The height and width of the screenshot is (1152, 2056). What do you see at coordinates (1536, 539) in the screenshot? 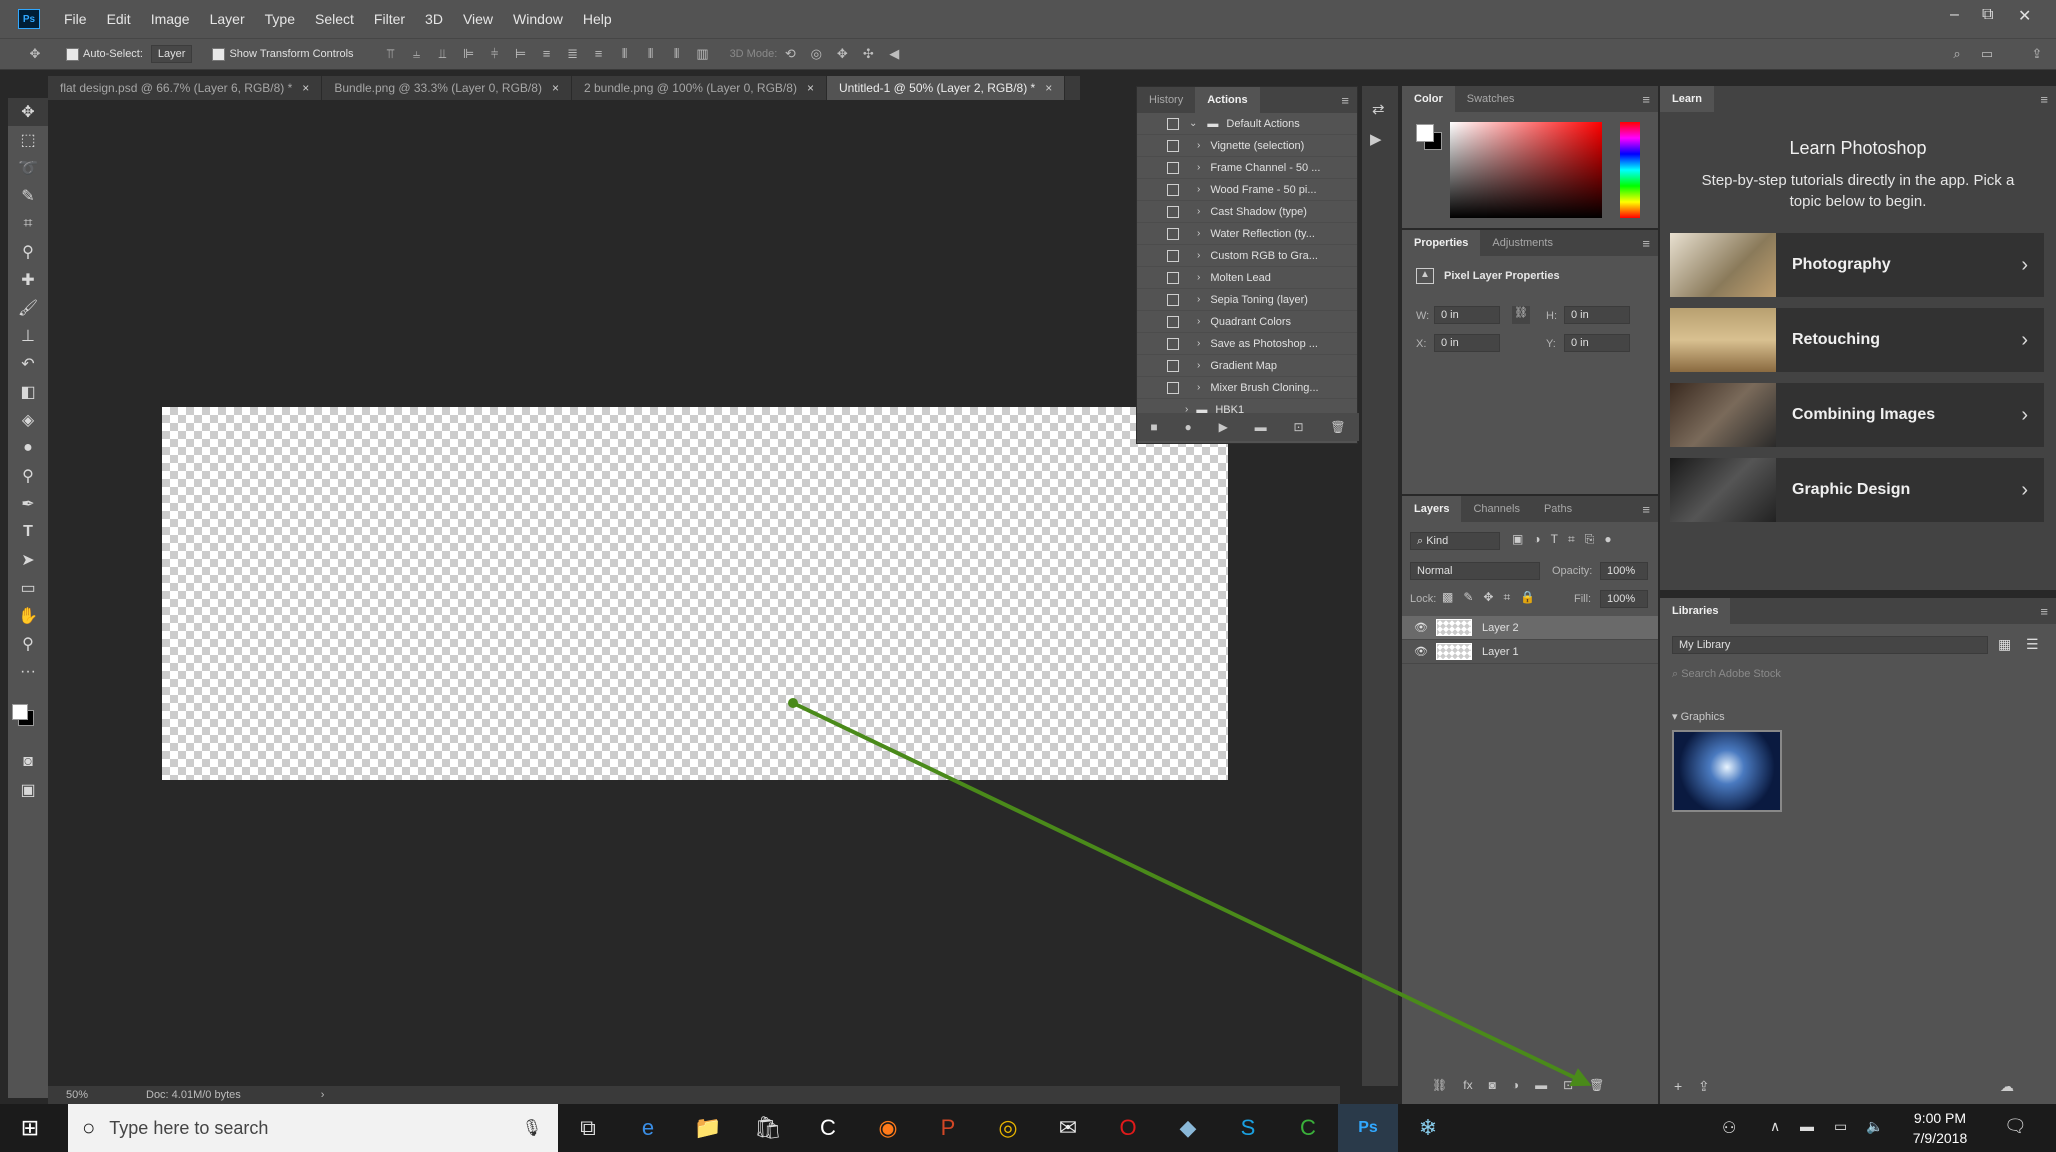
I see `adjustment-filter-icon: ◑` at bounding box center [1536, 539].